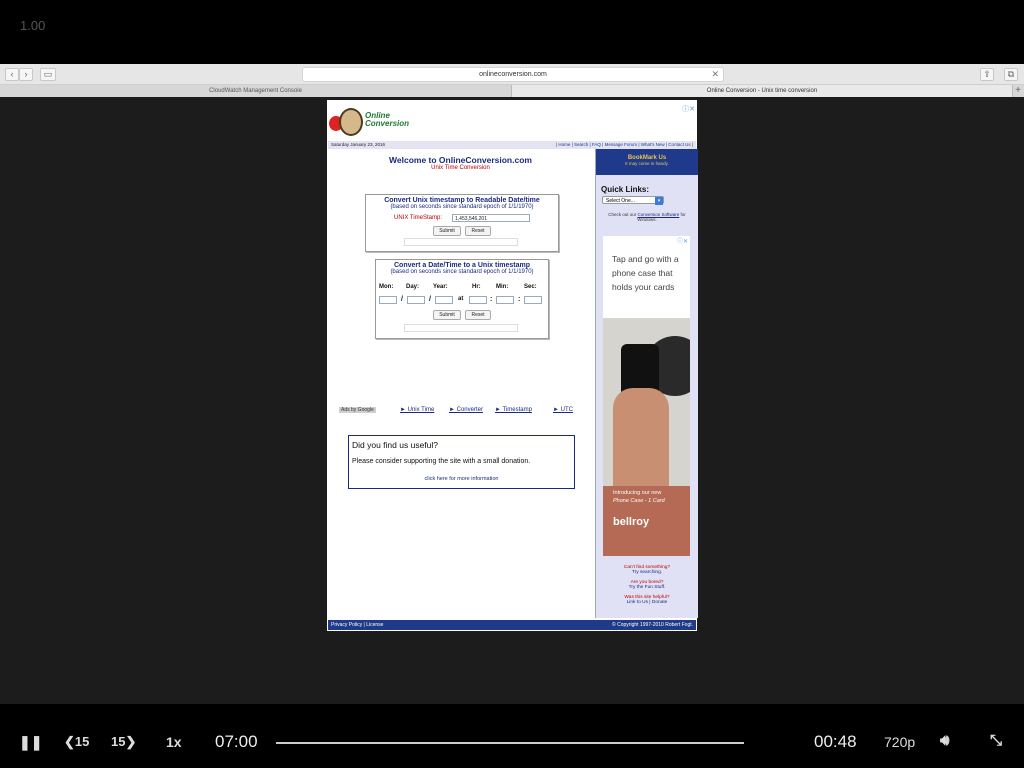 Image resolution: width=1024 pixels, height=768 pixels. What do you see at coordinates (835, 741) in the screenshot?
I see `remaining-time: 00:48` at bounding box center [835, 741].